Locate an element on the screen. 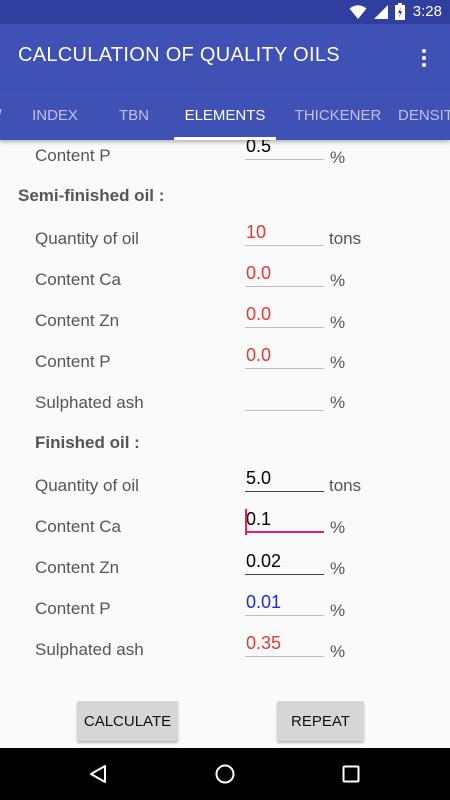  semi-sulphated-ash-input is located at coordinates (284, 399).